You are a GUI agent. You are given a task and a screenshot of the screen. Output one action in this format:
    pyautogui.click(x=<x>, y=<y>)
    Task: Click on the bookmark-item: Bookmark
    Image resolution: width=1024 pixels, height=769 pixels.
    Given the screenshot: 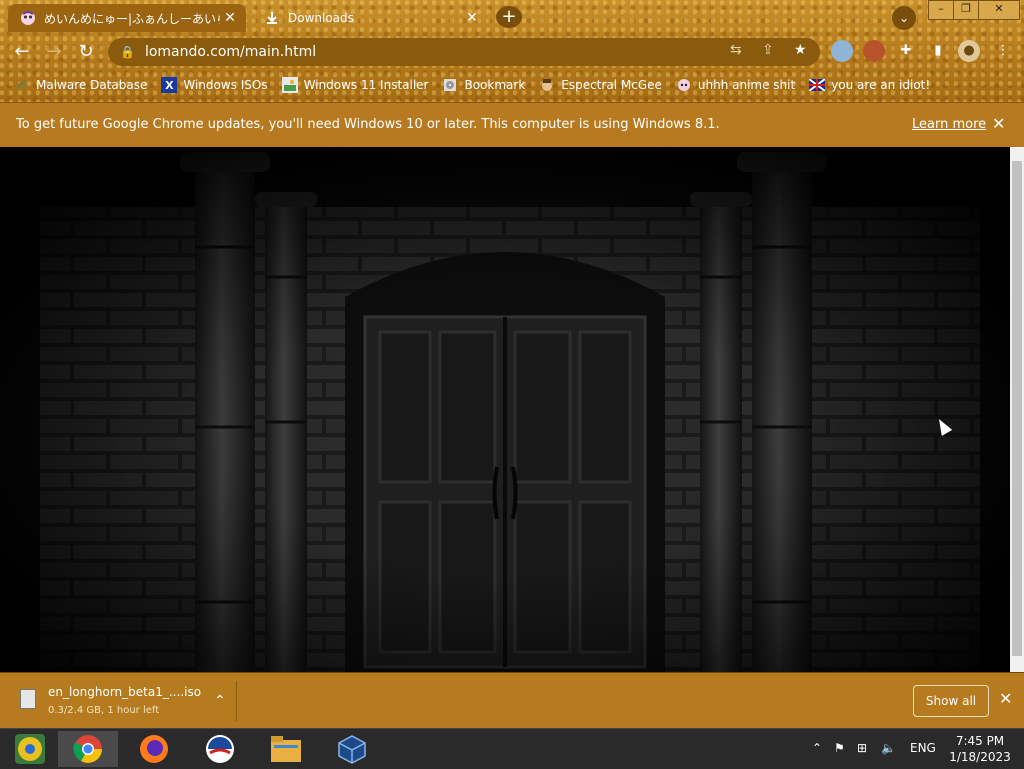 What is the action you would take?
    pyautogui.click(x=483, y=85)
    